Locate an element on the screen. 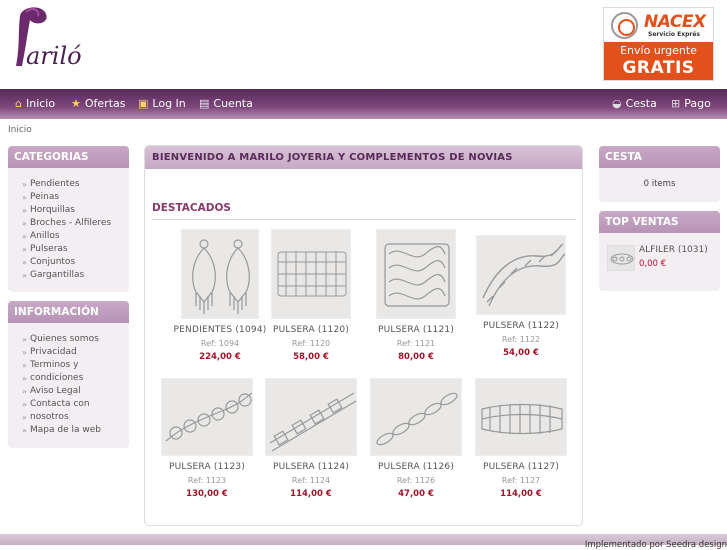 Image resolution: width=727 pixels, height=550 pixels. product-card: PENDIENTES (1094) Ref: 1094 224,00 € is located at coordinates (220, 295).